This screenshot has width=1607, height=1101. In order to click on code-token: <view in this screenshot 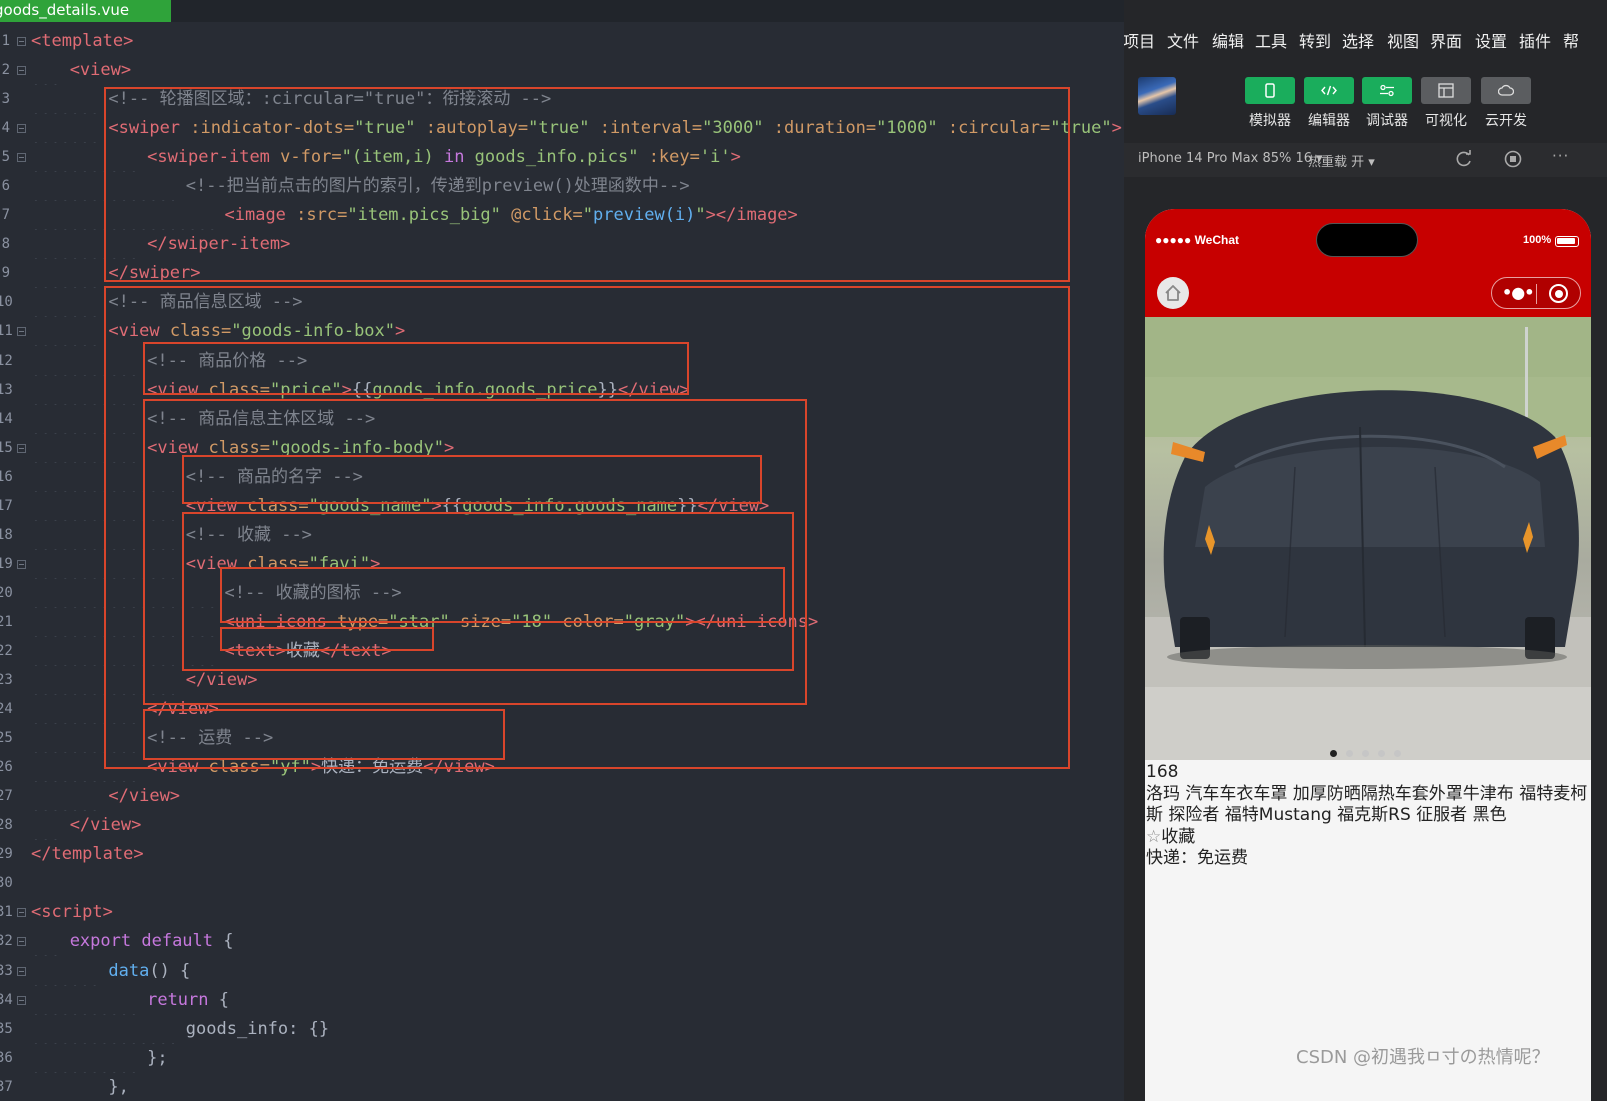, I will do `click(134, 331)`.